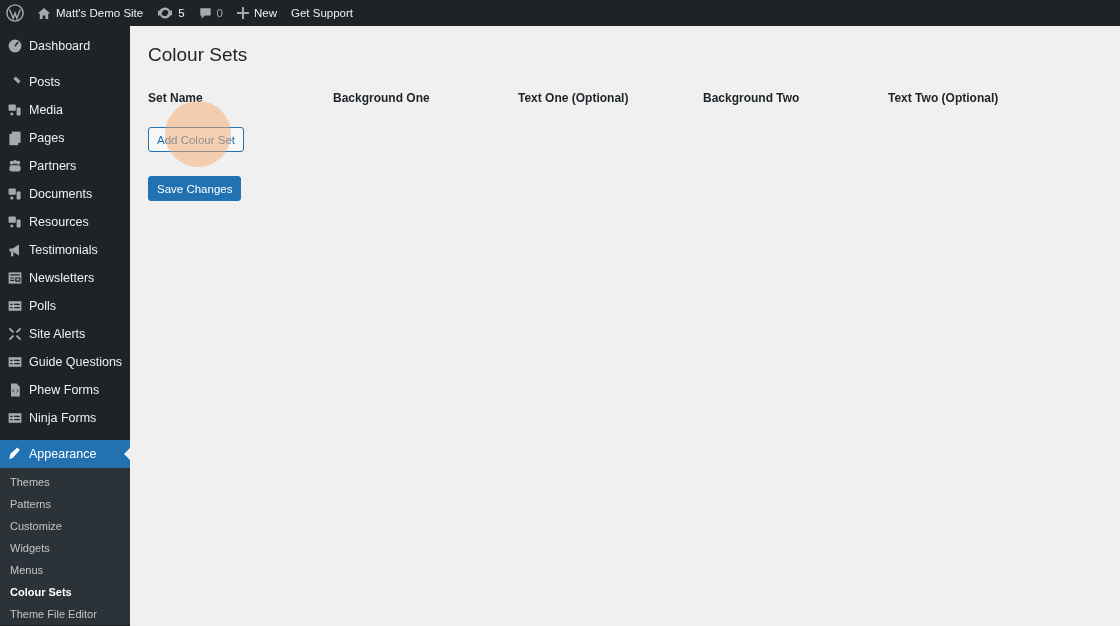  What do you see at coordinates (181, 13) in the screenshot?
I see `updates-count: 5` at bounding box center [181, 13].